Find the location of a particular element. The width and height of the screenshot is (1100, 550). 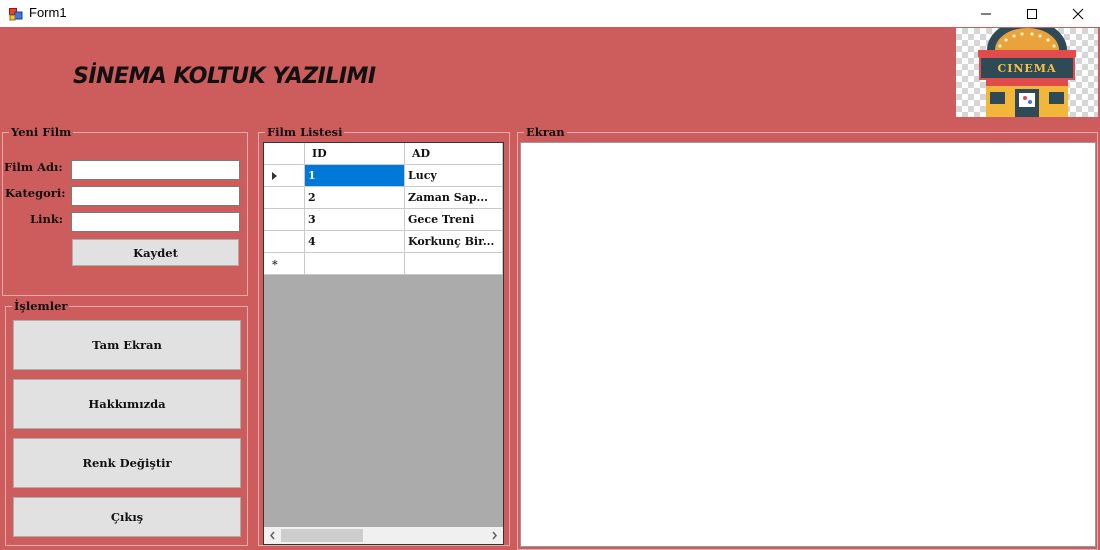

logo-text: CINEMA is located at coordinates (1026, 68).